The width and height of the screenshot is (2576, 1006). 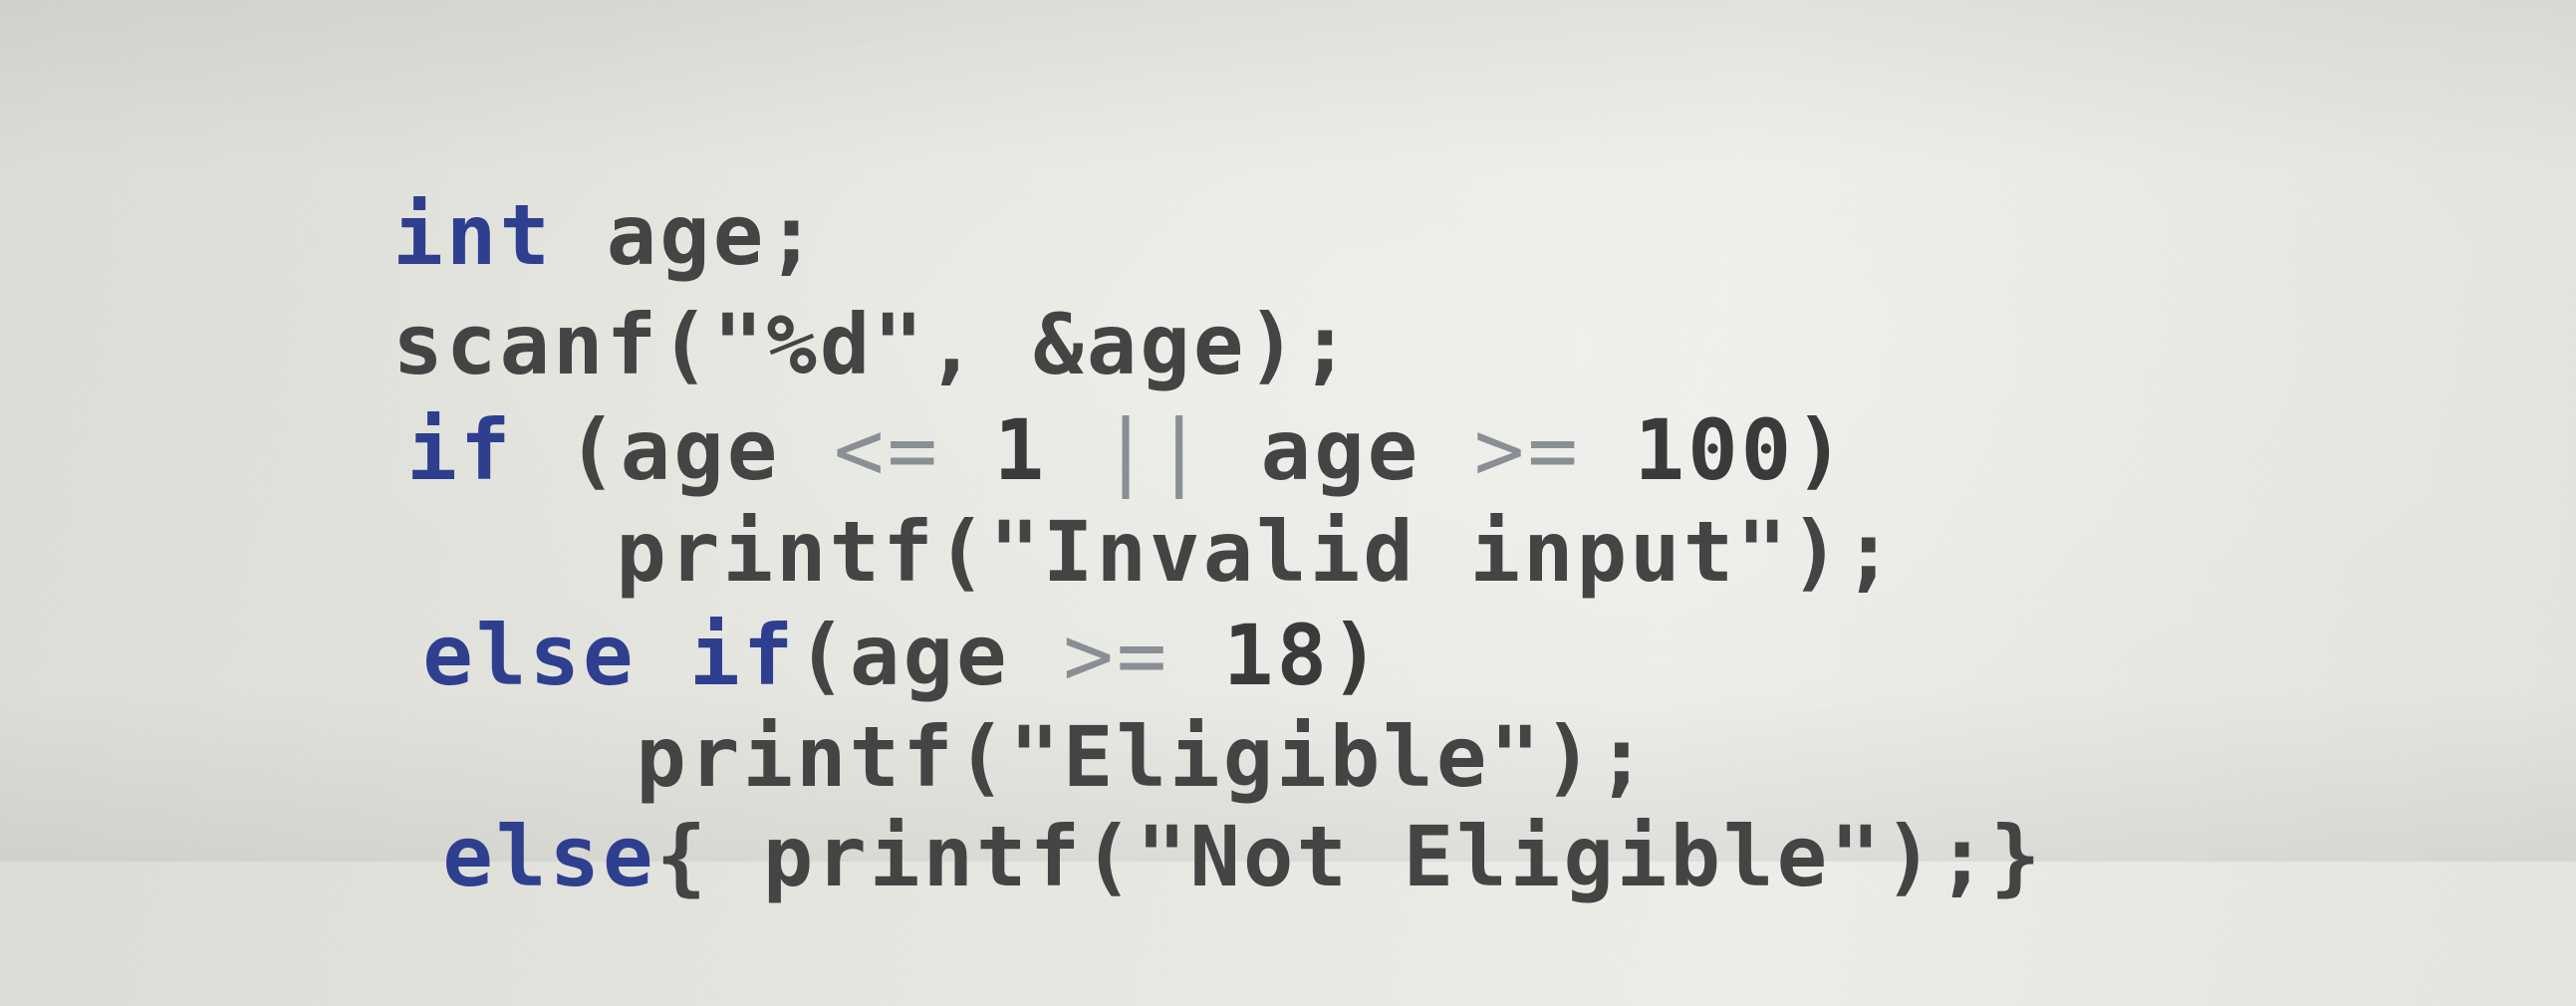 What do you see at coordinates (1349, 856) in the screenshot?
I see `code-text: { printf("Not Eligible");}` at bounding box center [1349, 856].